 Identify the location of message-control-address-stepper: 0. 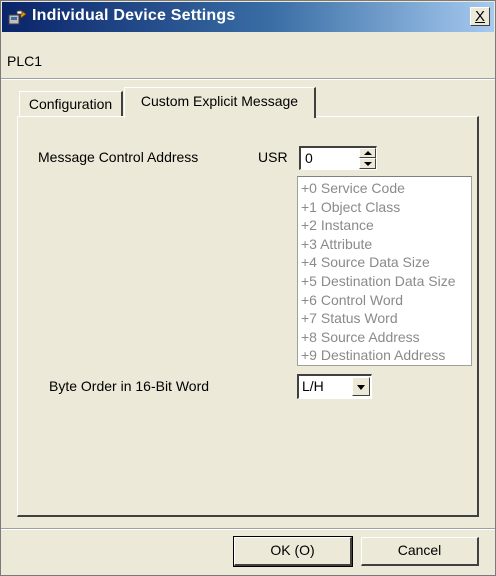
(338, 158).